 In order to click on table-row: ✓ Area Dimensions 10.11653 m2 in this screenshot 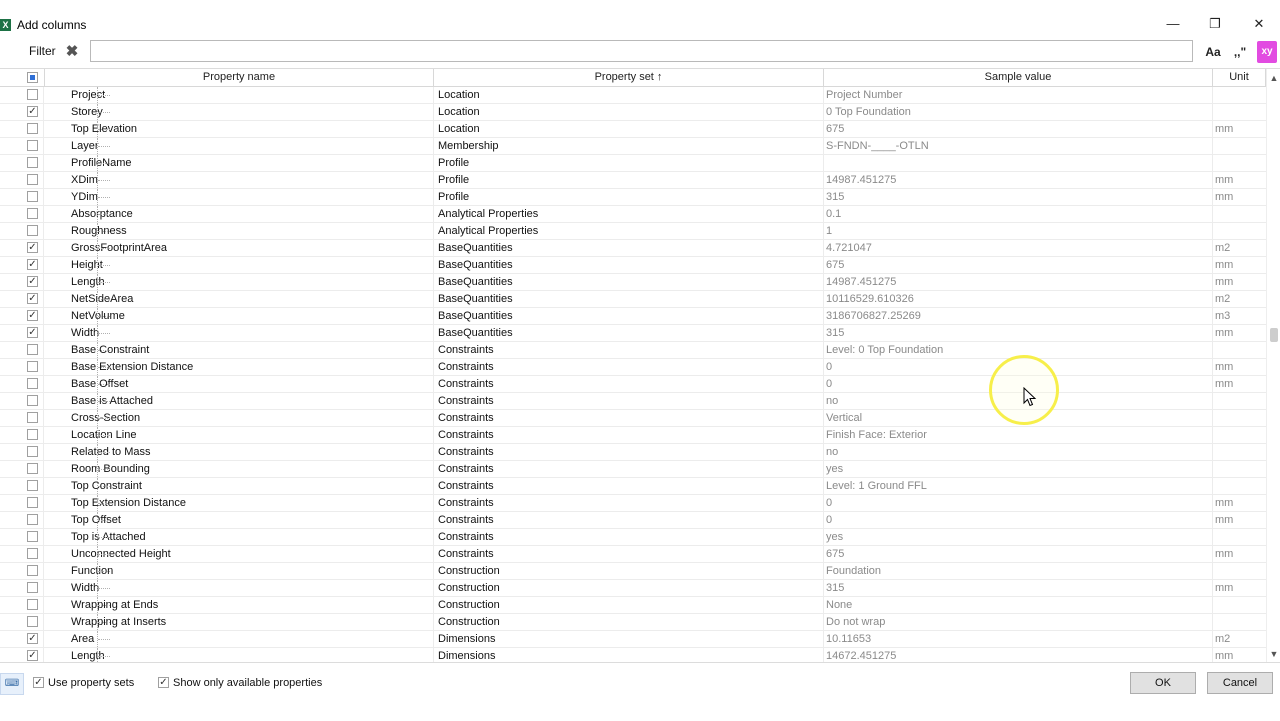, I will do `click(633, 639)`.